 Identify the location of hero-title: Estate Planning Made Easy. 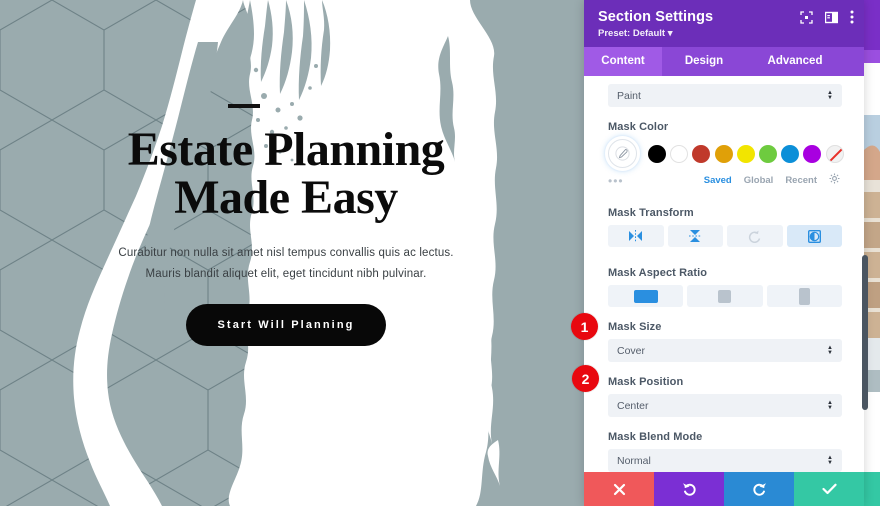
(286, 173).